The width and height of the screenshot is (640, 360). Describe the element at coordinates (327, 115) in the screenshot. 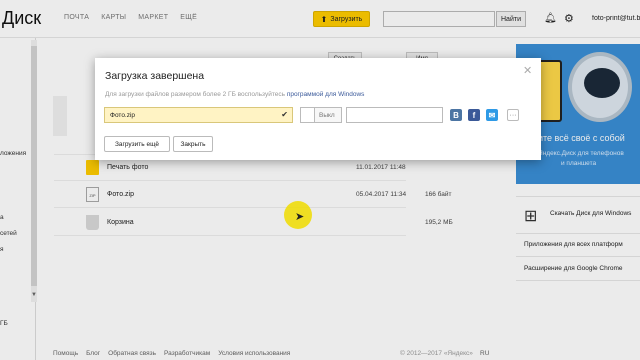

I see `toggle-label: Выкл` at that location.